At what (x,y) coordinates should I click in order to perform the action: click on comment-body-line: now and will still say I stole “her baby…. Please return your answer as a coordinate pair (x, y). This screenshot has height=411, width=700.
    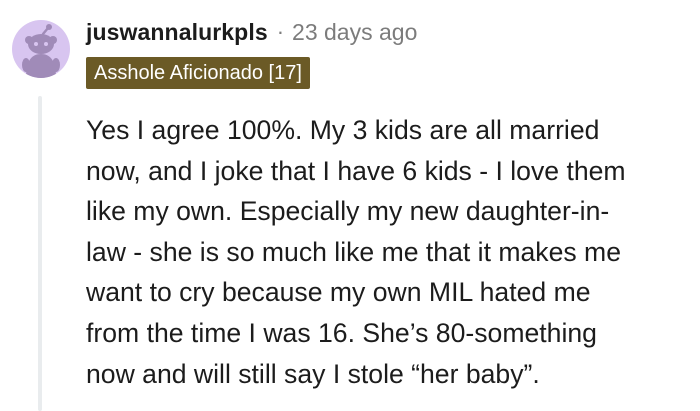
    Looking at the image, I should click on (313, 373).